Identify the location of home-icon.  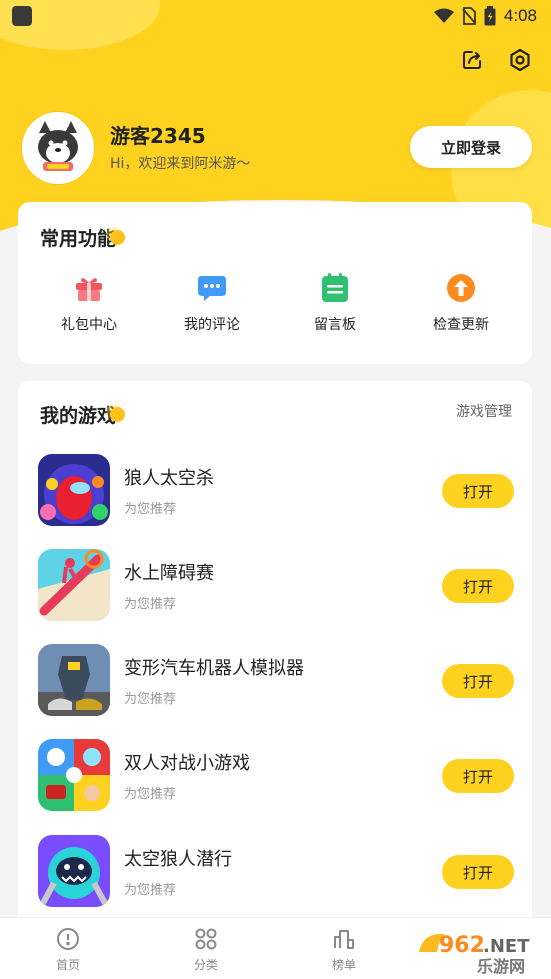
(68, 939).